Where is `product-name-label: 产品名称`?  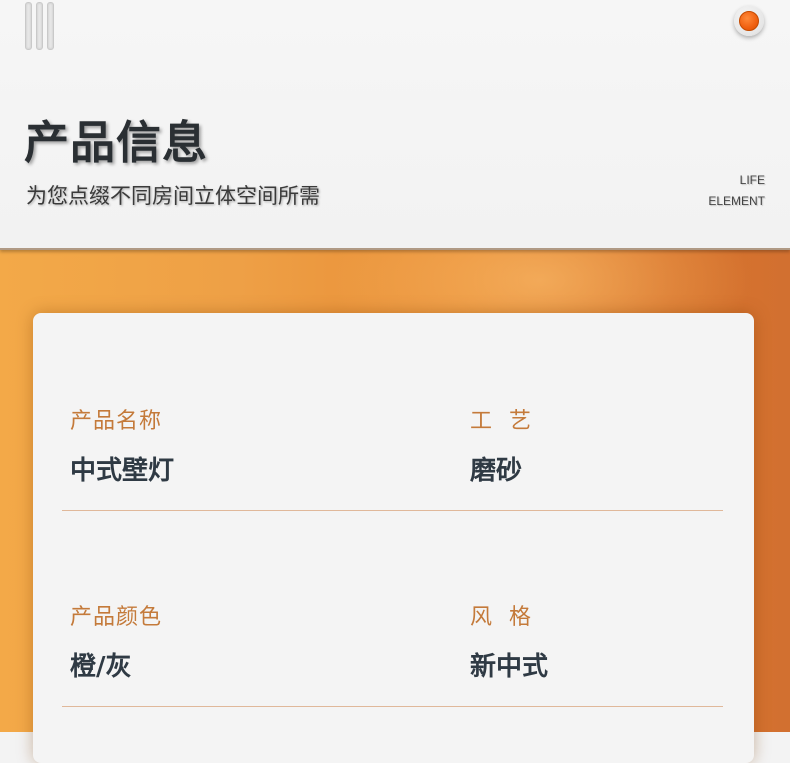 product-name-label: 产品名称 is located at coordinates (116, 421).